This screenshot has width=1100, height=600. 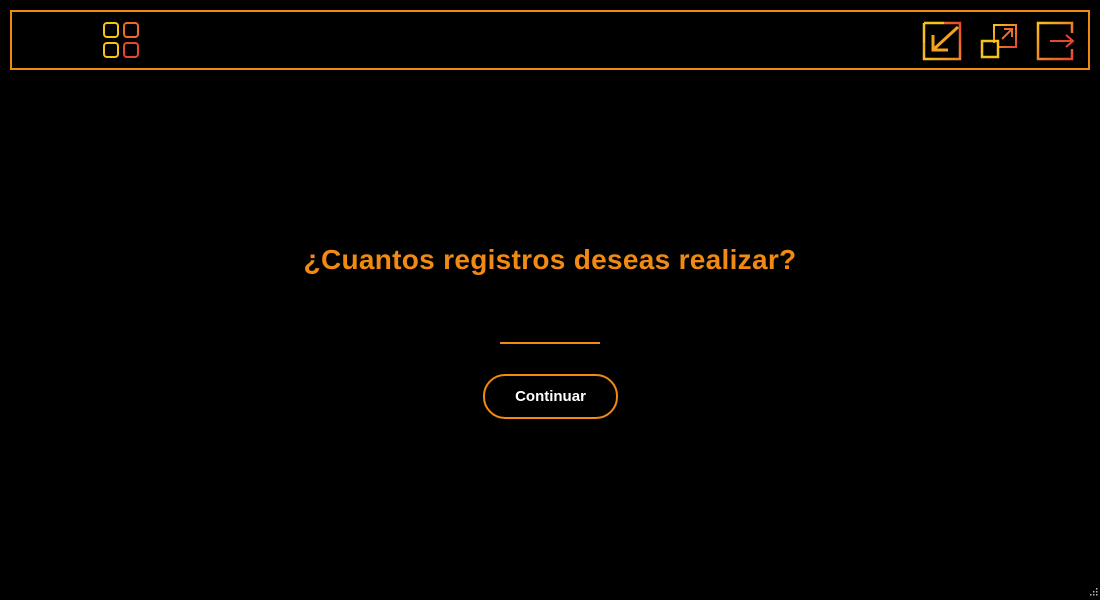 I want to click on minimize-icon, so click(x=942, y=41).